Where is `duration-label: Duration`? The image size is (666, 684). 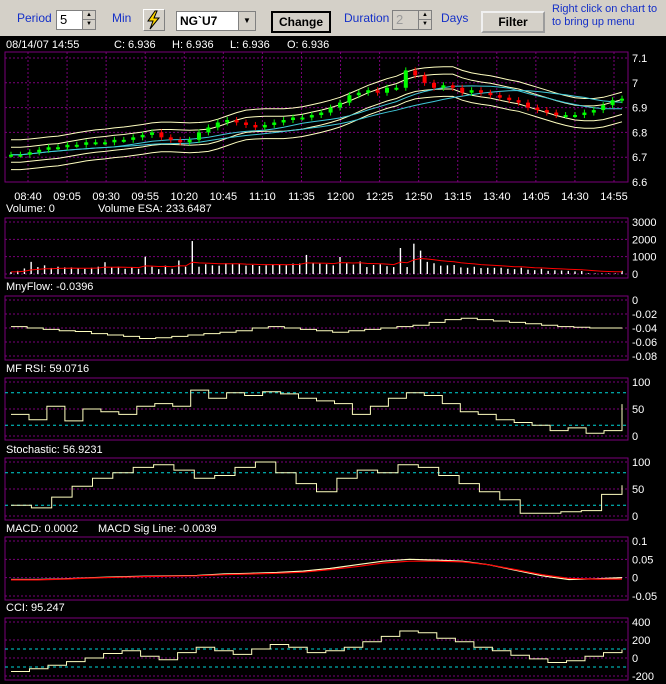 duration-label: Duration is located at coordinates (367, 18).